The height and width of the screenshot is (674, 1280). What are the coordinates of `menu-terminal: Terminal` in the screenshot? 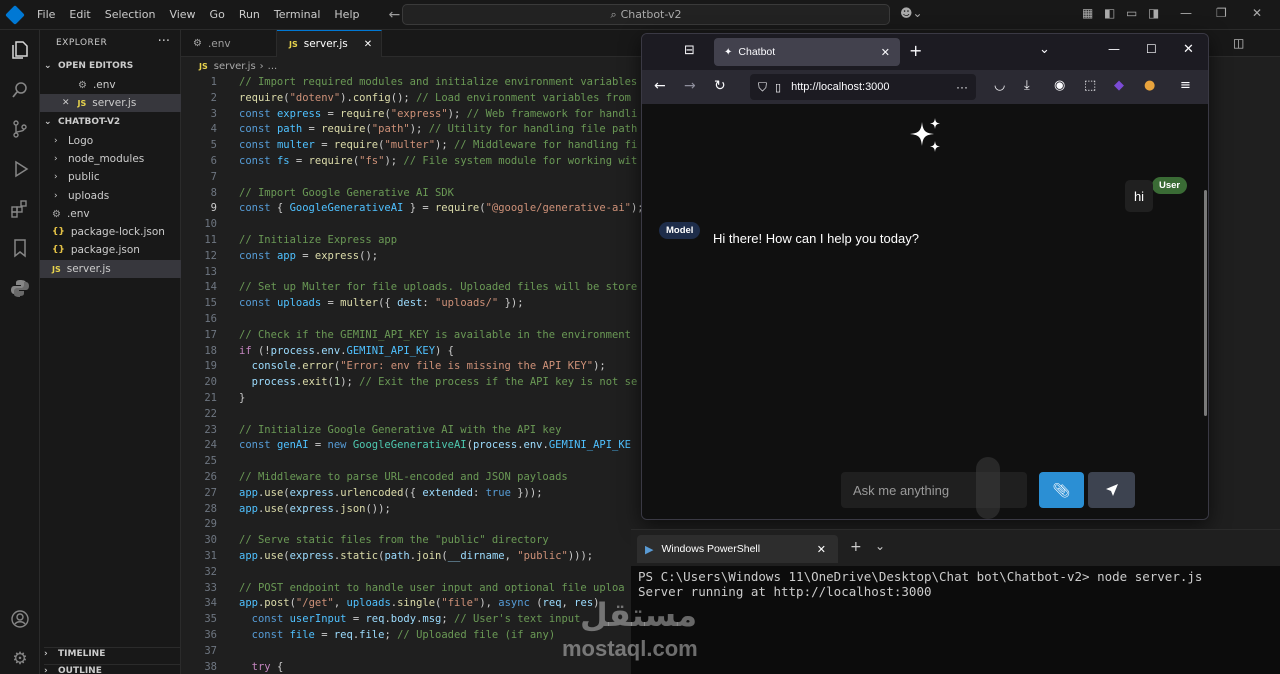 It's located at (297, 14).